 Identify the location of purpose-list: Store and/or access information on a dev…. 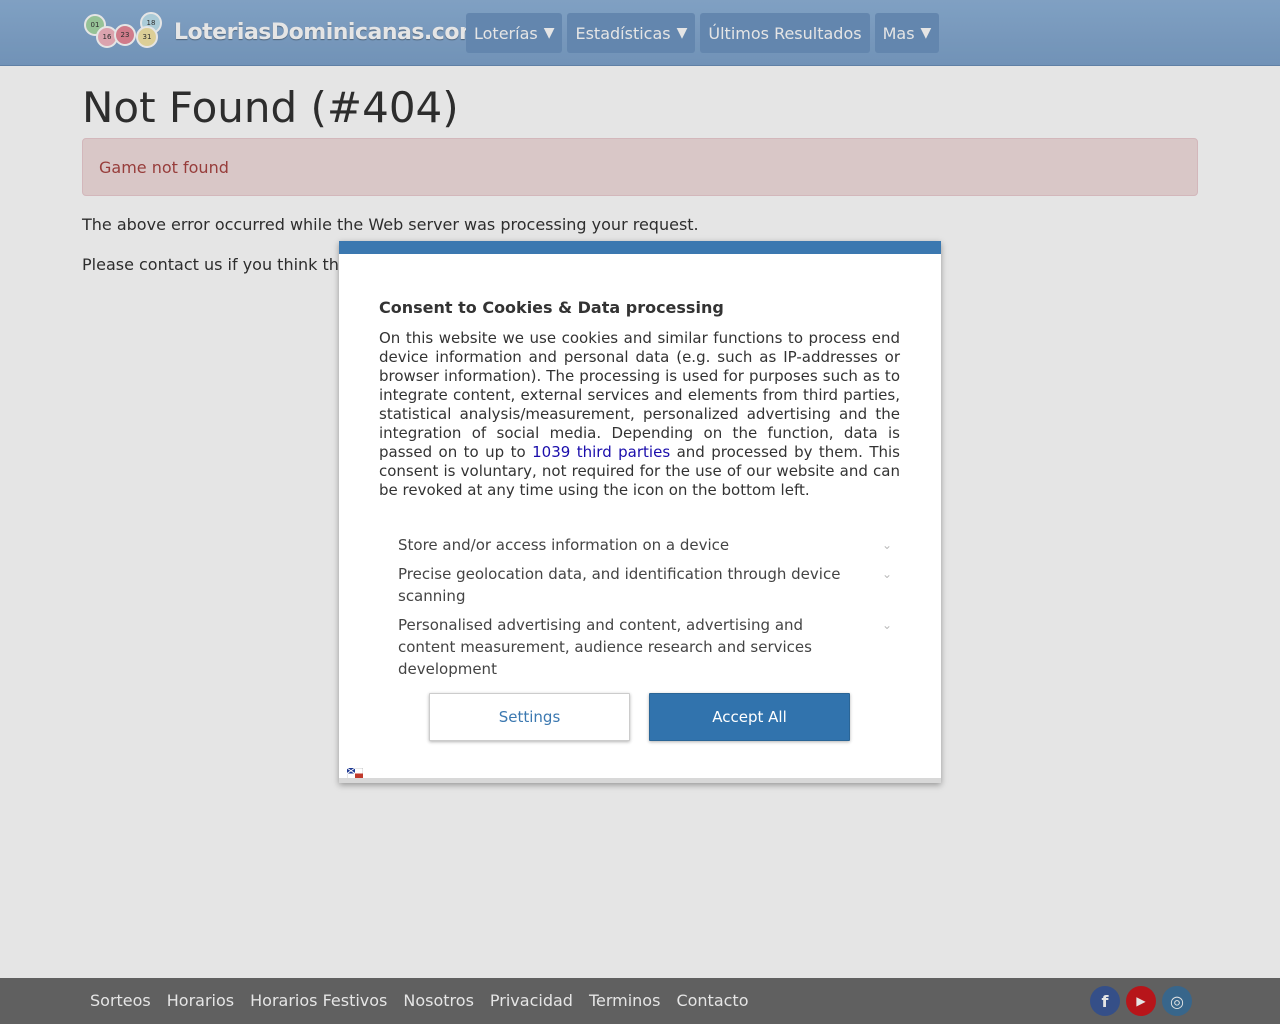
(645, 610).